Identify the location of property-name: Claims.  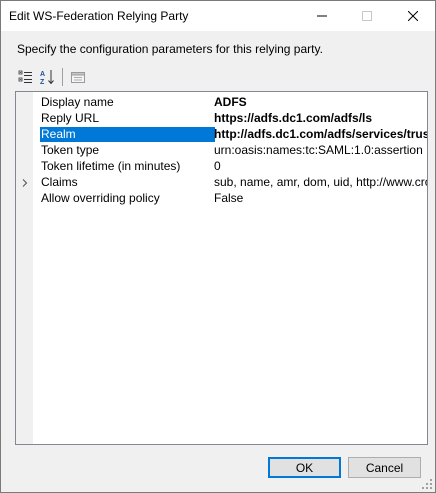
(59, 182).